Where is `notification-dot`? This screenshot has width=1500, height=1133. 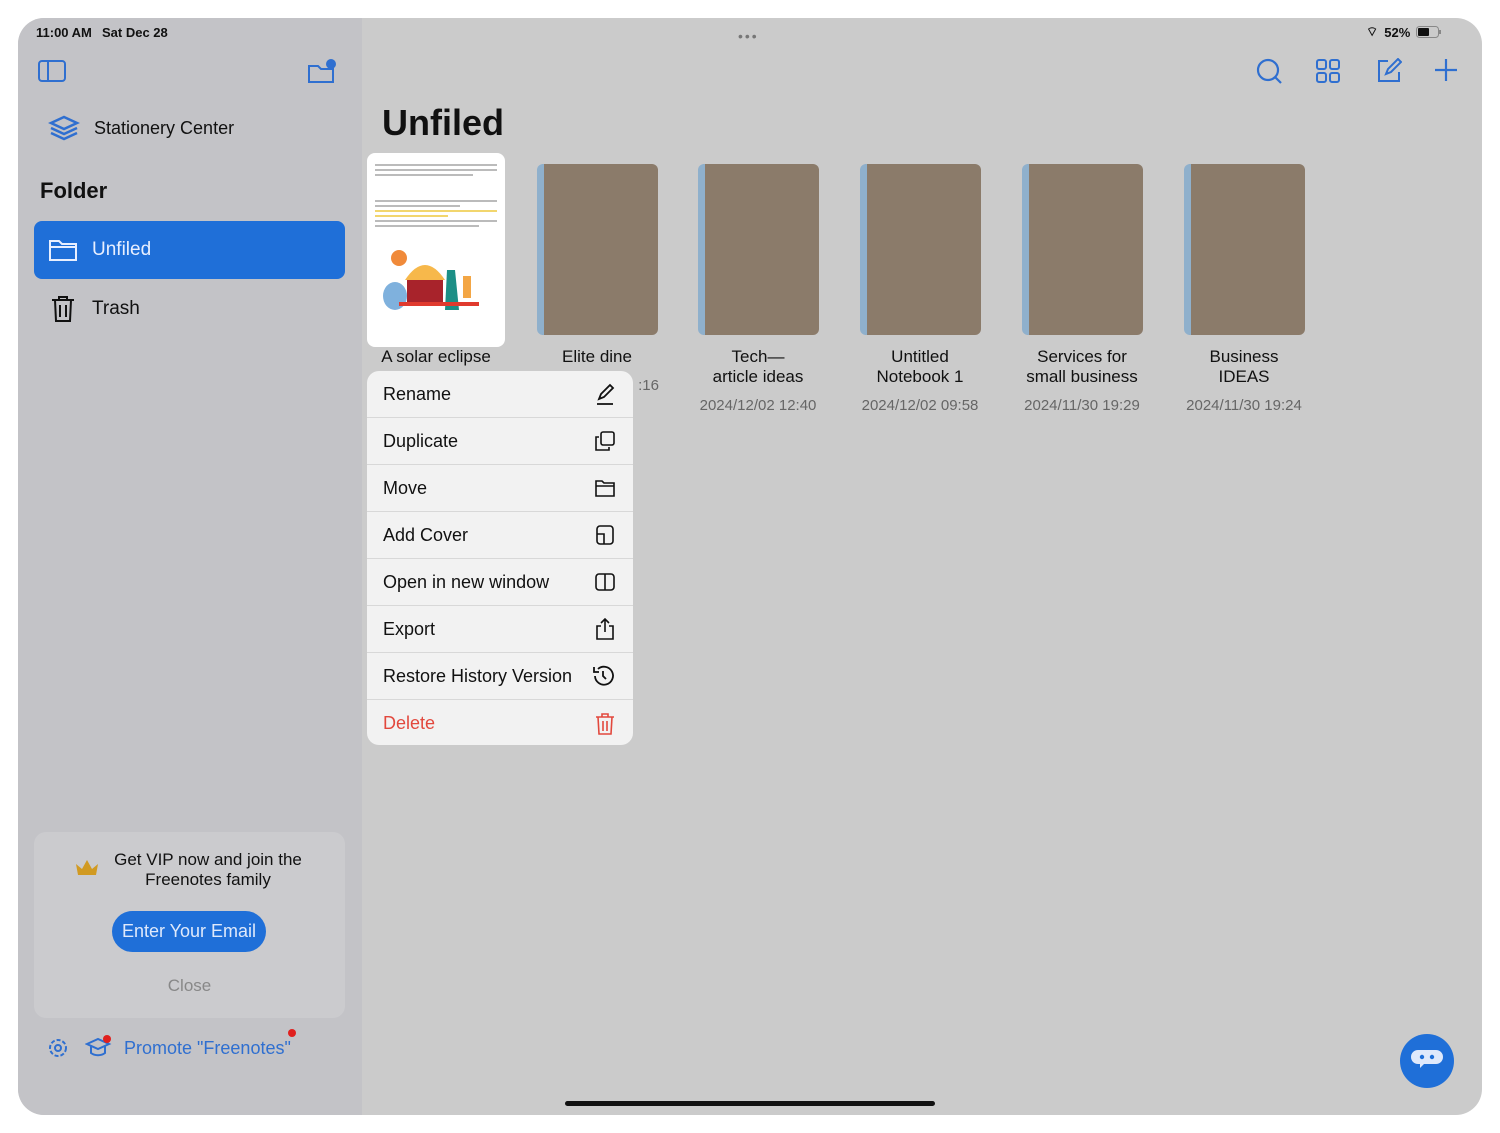 notification-dot is located at coordinates (292, 1033).